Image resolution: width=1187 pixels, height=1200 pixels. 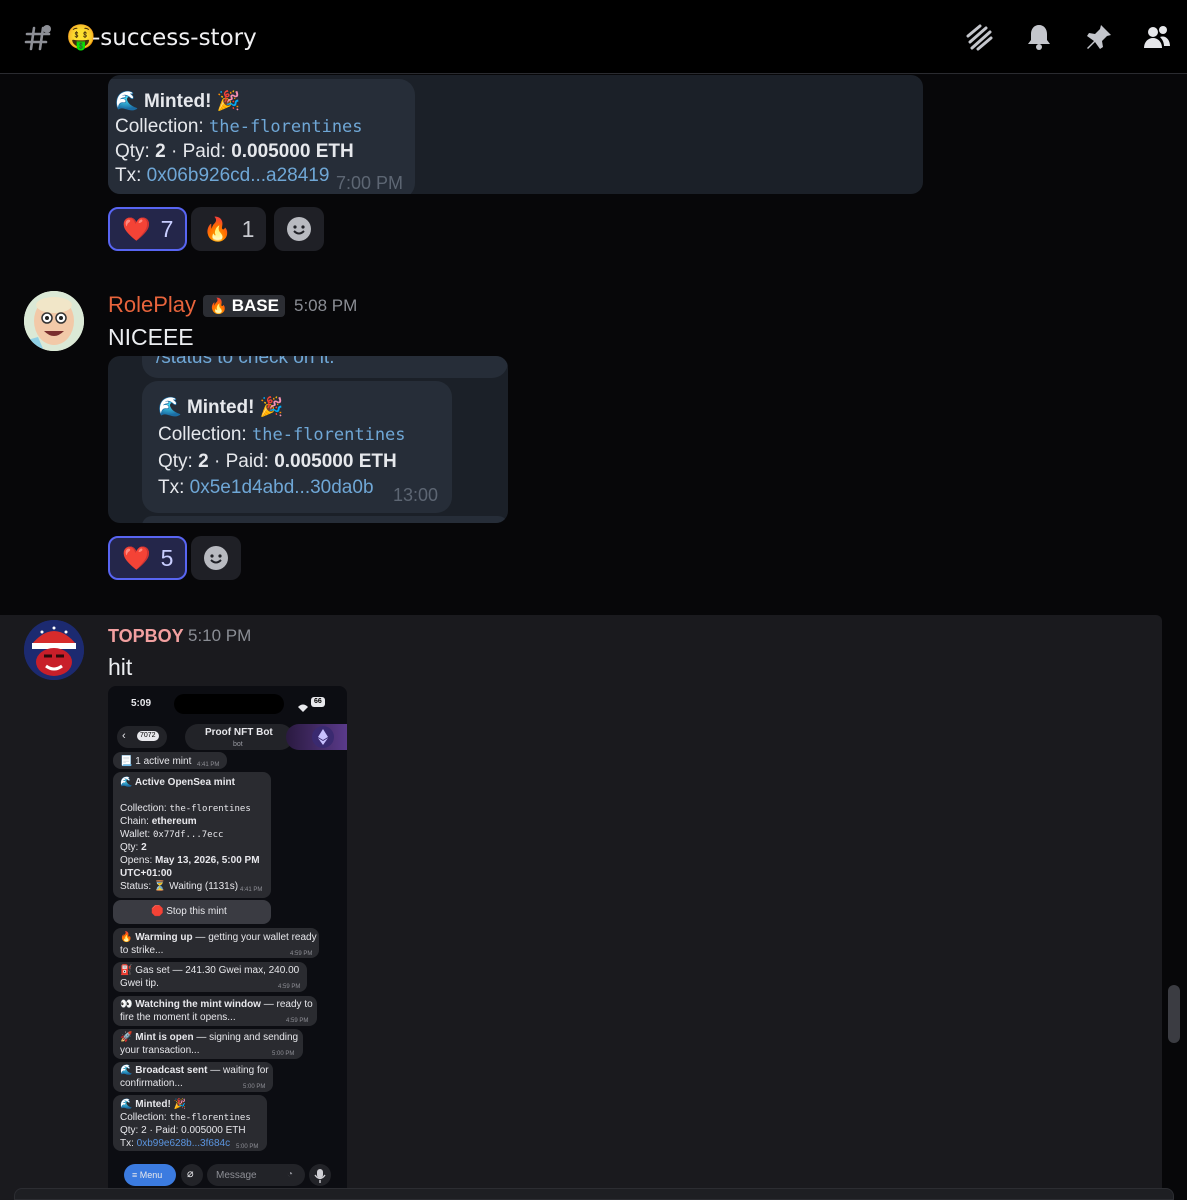 I want to click on cartoon-face-avatar-icon, so click(x=54, y=321).